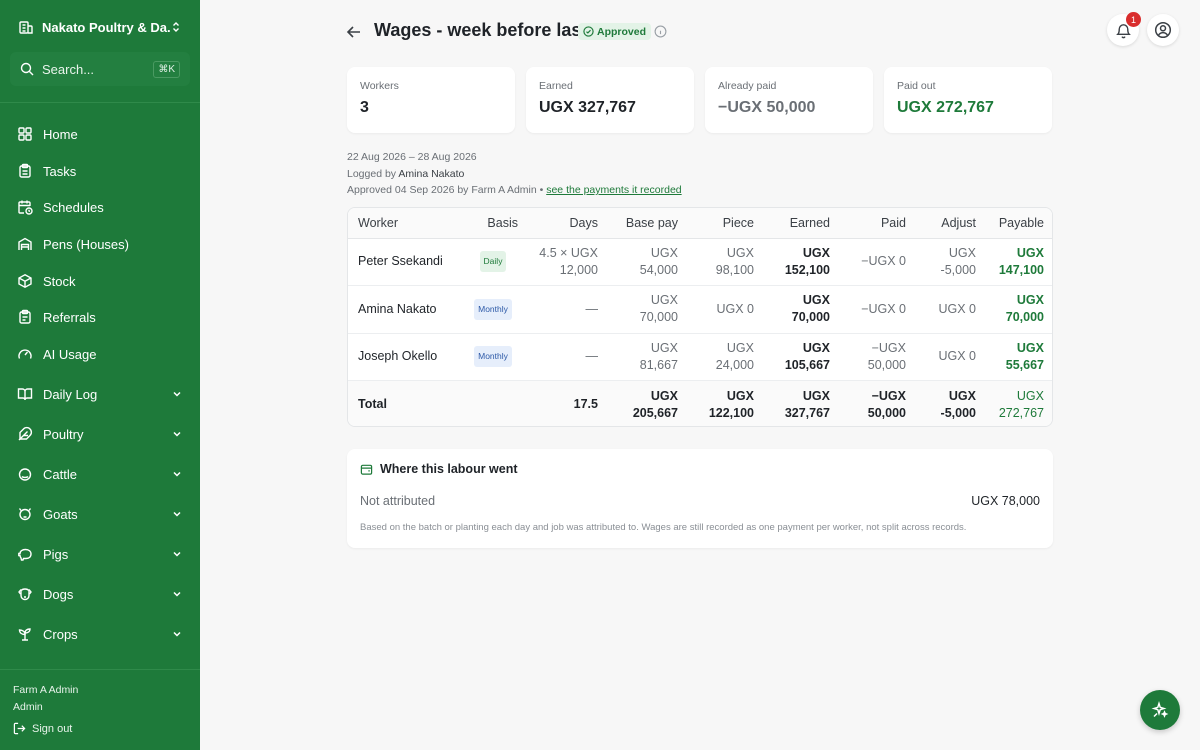  What do you see at coordinates (493, 223) in the screenshot?
I see `column-header: Basis` at bounding box center [493, 223].